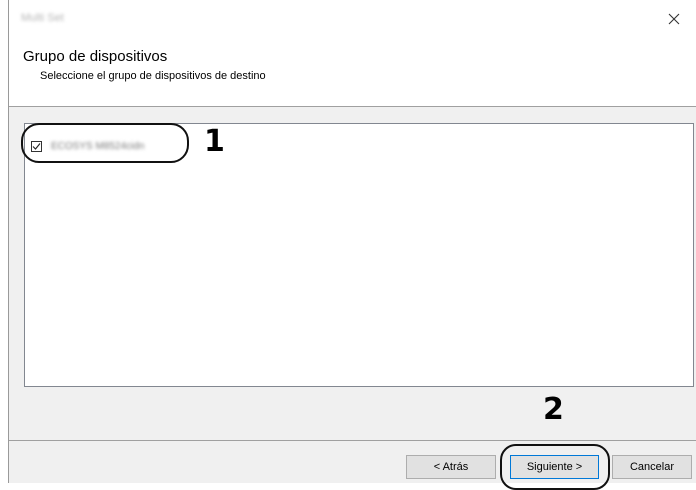 The height and width of the screenshot is (490, 696). What do you see at coordinates (451, 467) in the screenshot?
I see `back-button: < Atrás` at bounding box center [451, 467].